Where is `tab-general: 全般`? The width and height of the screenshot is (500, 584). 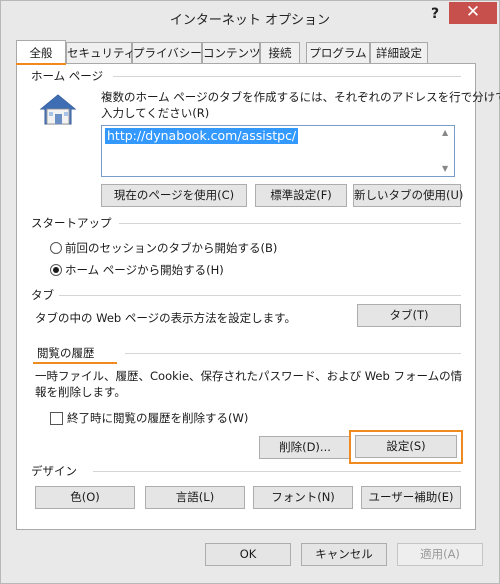
tab-general: 全般 is located at coordinates (41, 52).